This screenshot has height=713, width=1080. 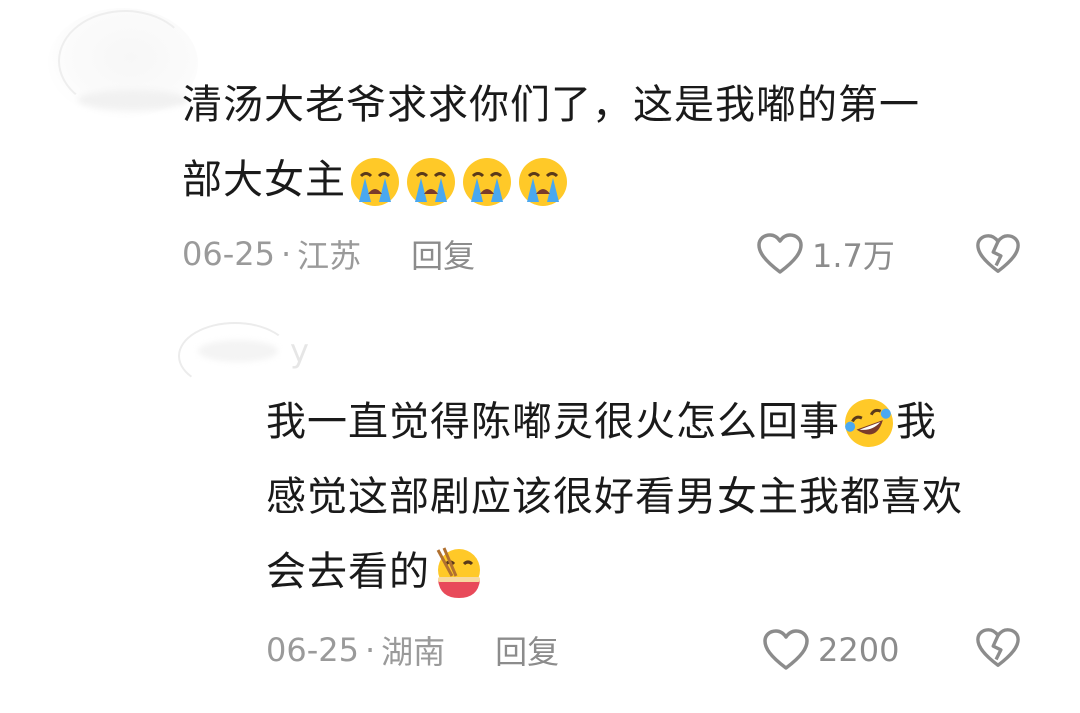 I want to click on like-button: 1.7万, so click(x=825, y=254).